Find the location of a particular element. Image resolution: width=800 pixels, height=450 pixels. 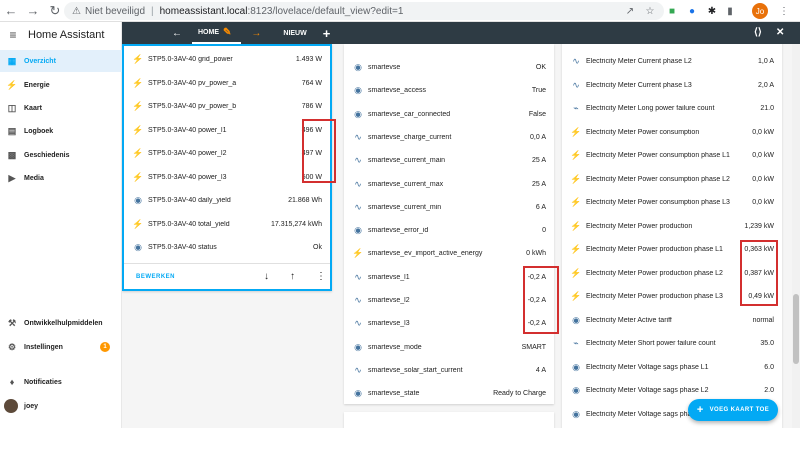

entity-value: True is located at coordinates (538, 91).